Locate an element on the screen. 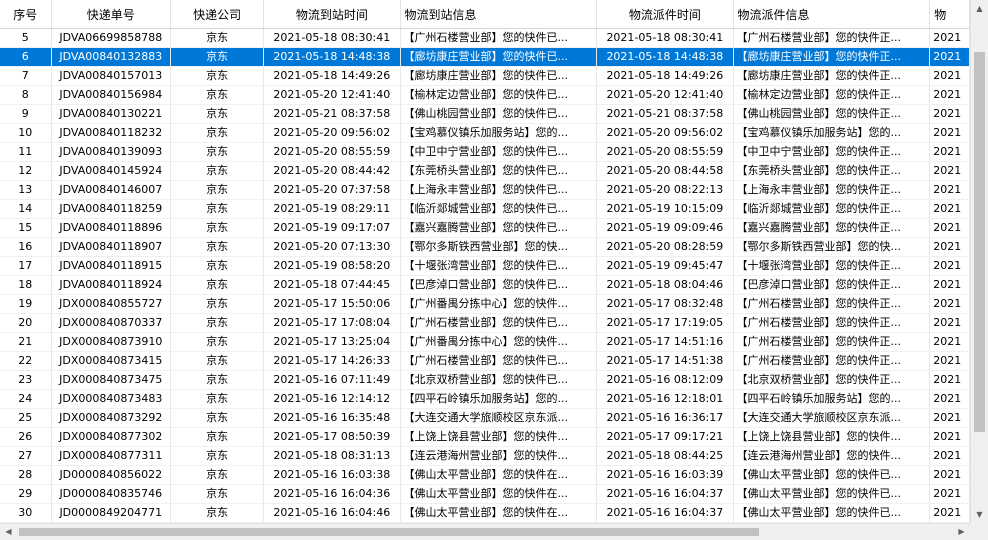  cell-arrival-time: 2021-05-19 08:58:20 is located at coordinates (332, 266).